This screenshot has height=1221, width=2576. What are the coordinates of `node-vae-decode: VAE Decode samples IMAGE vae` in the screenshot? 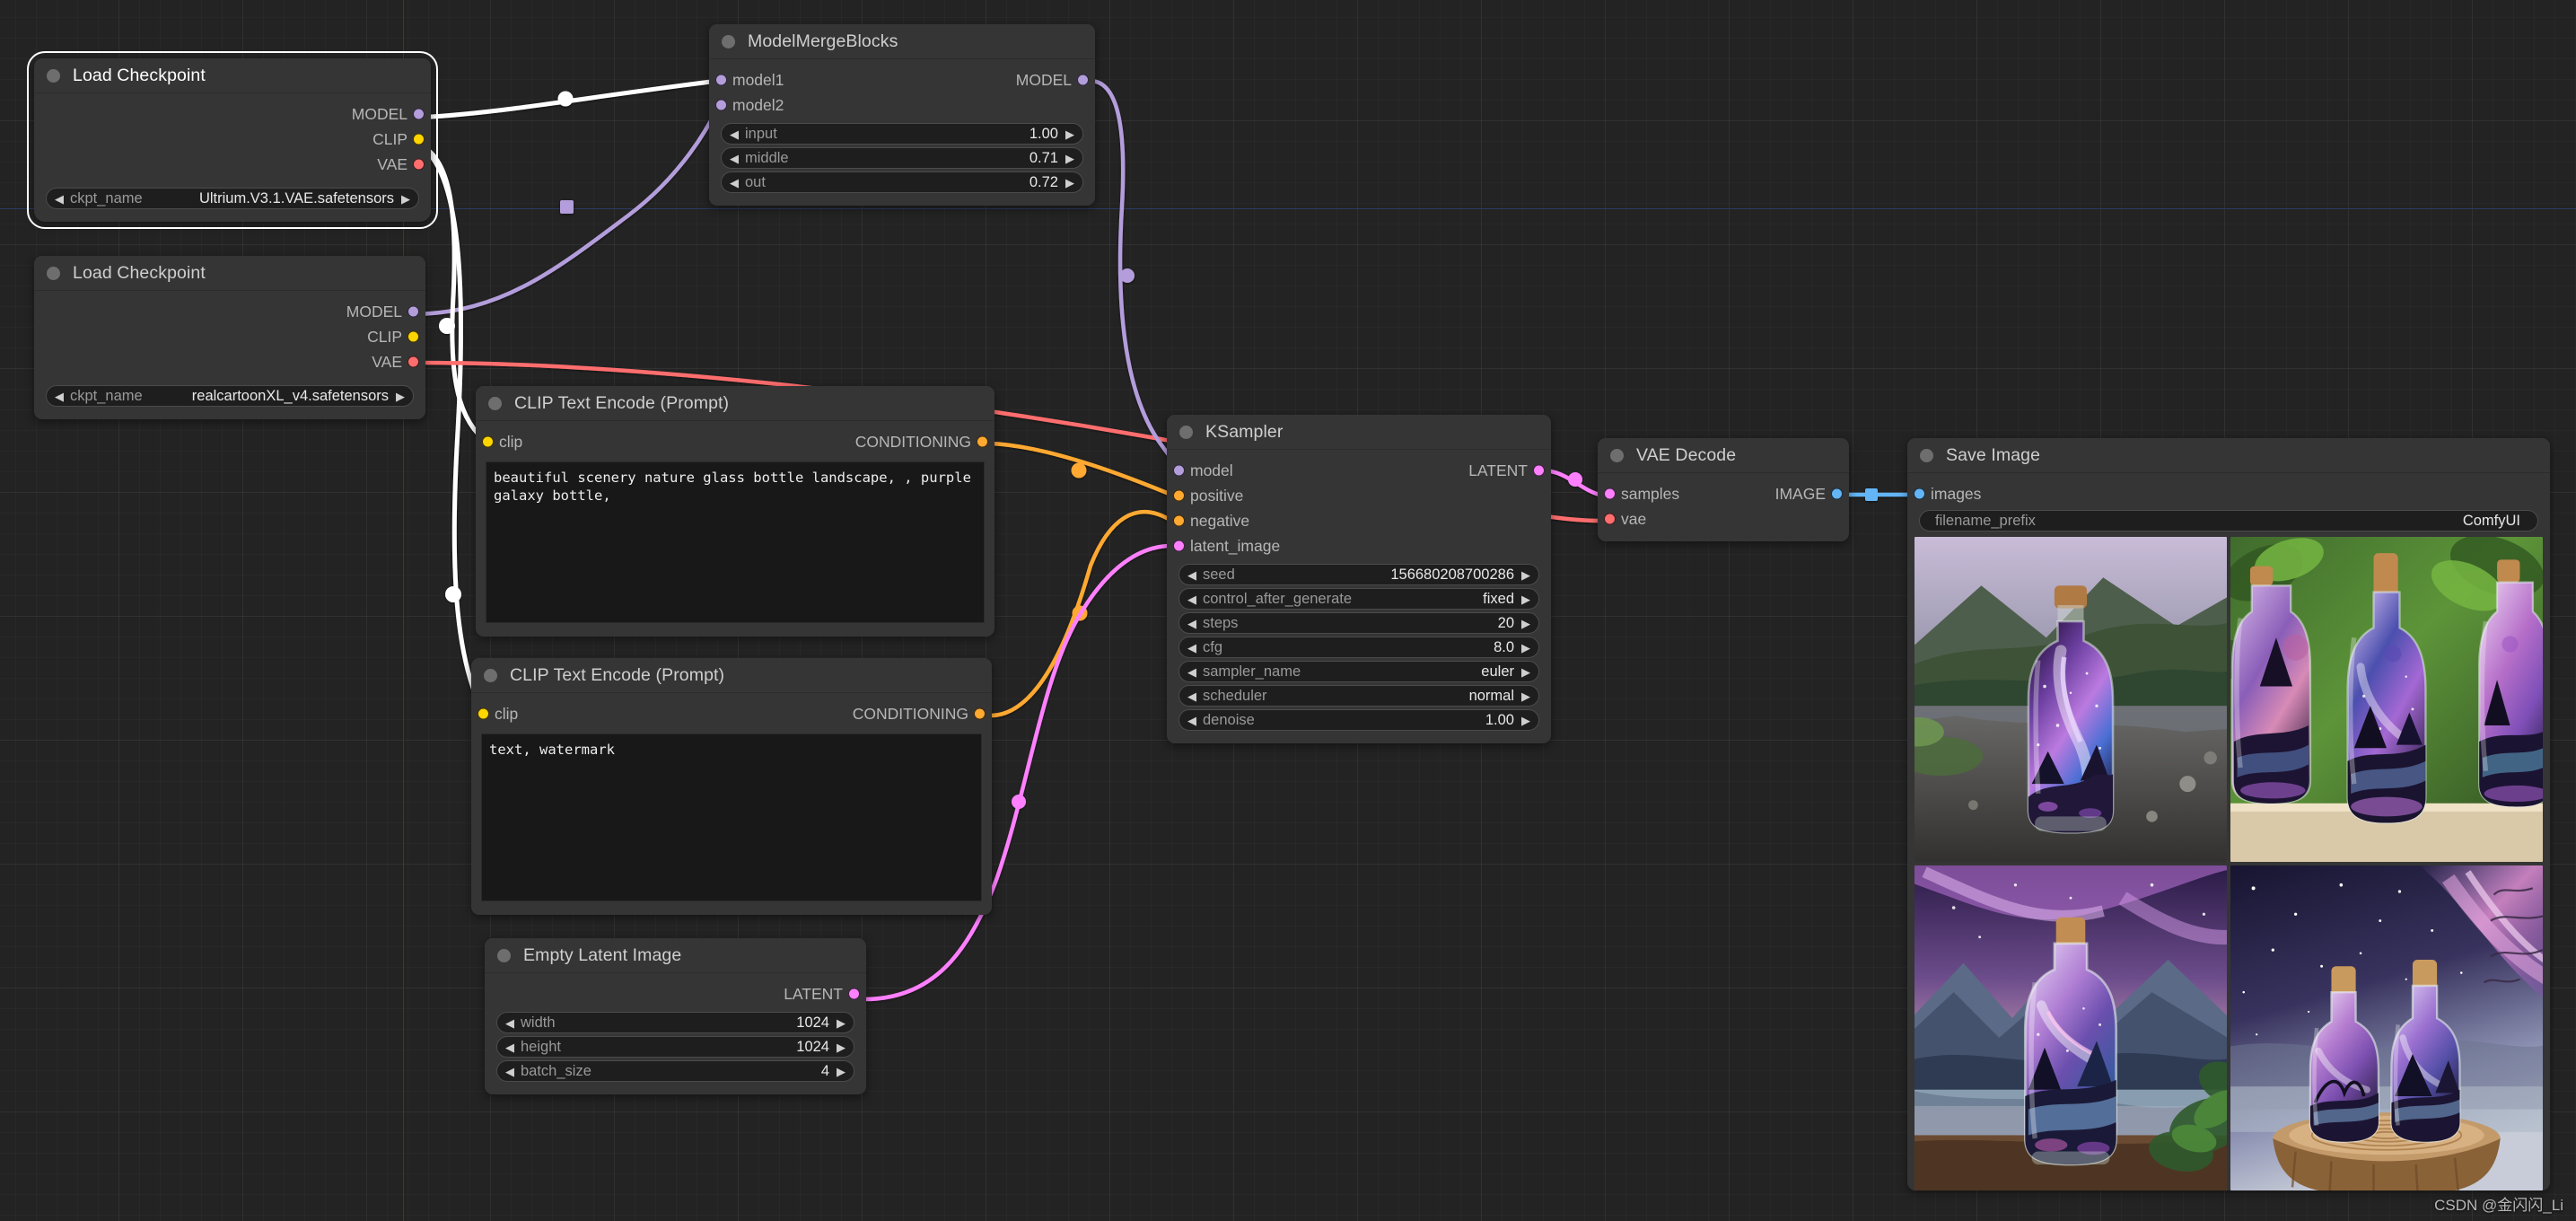 It's located at (1723, 490).